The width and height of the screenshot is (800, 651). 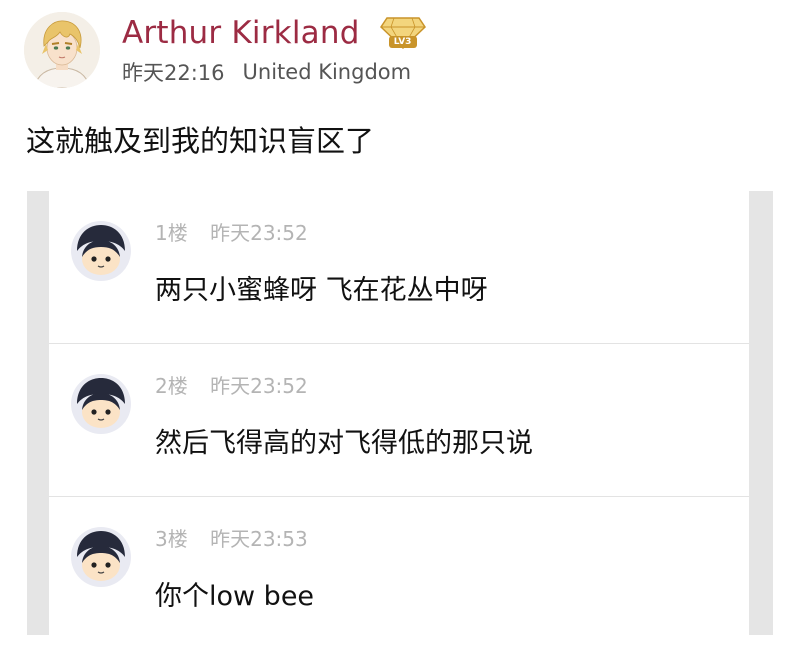 I want to click on comment-text: 然后飞得高的对飞得低的那只说, so click(x=344, y=443).